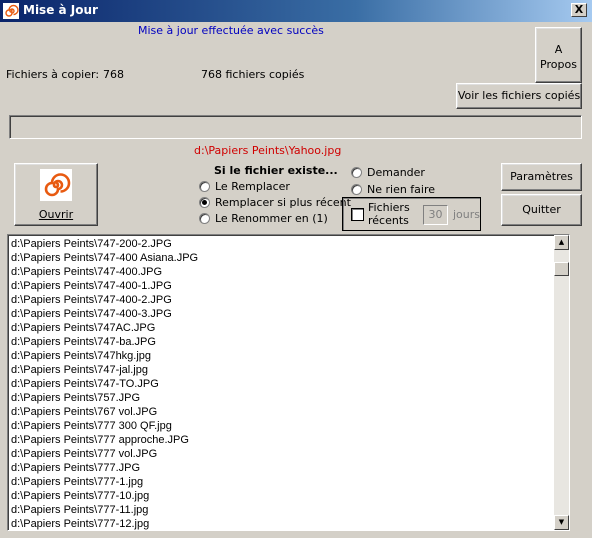  Describe the element at coordinates (295, 127) in the screenshot. I see `progress-bar` at that location.